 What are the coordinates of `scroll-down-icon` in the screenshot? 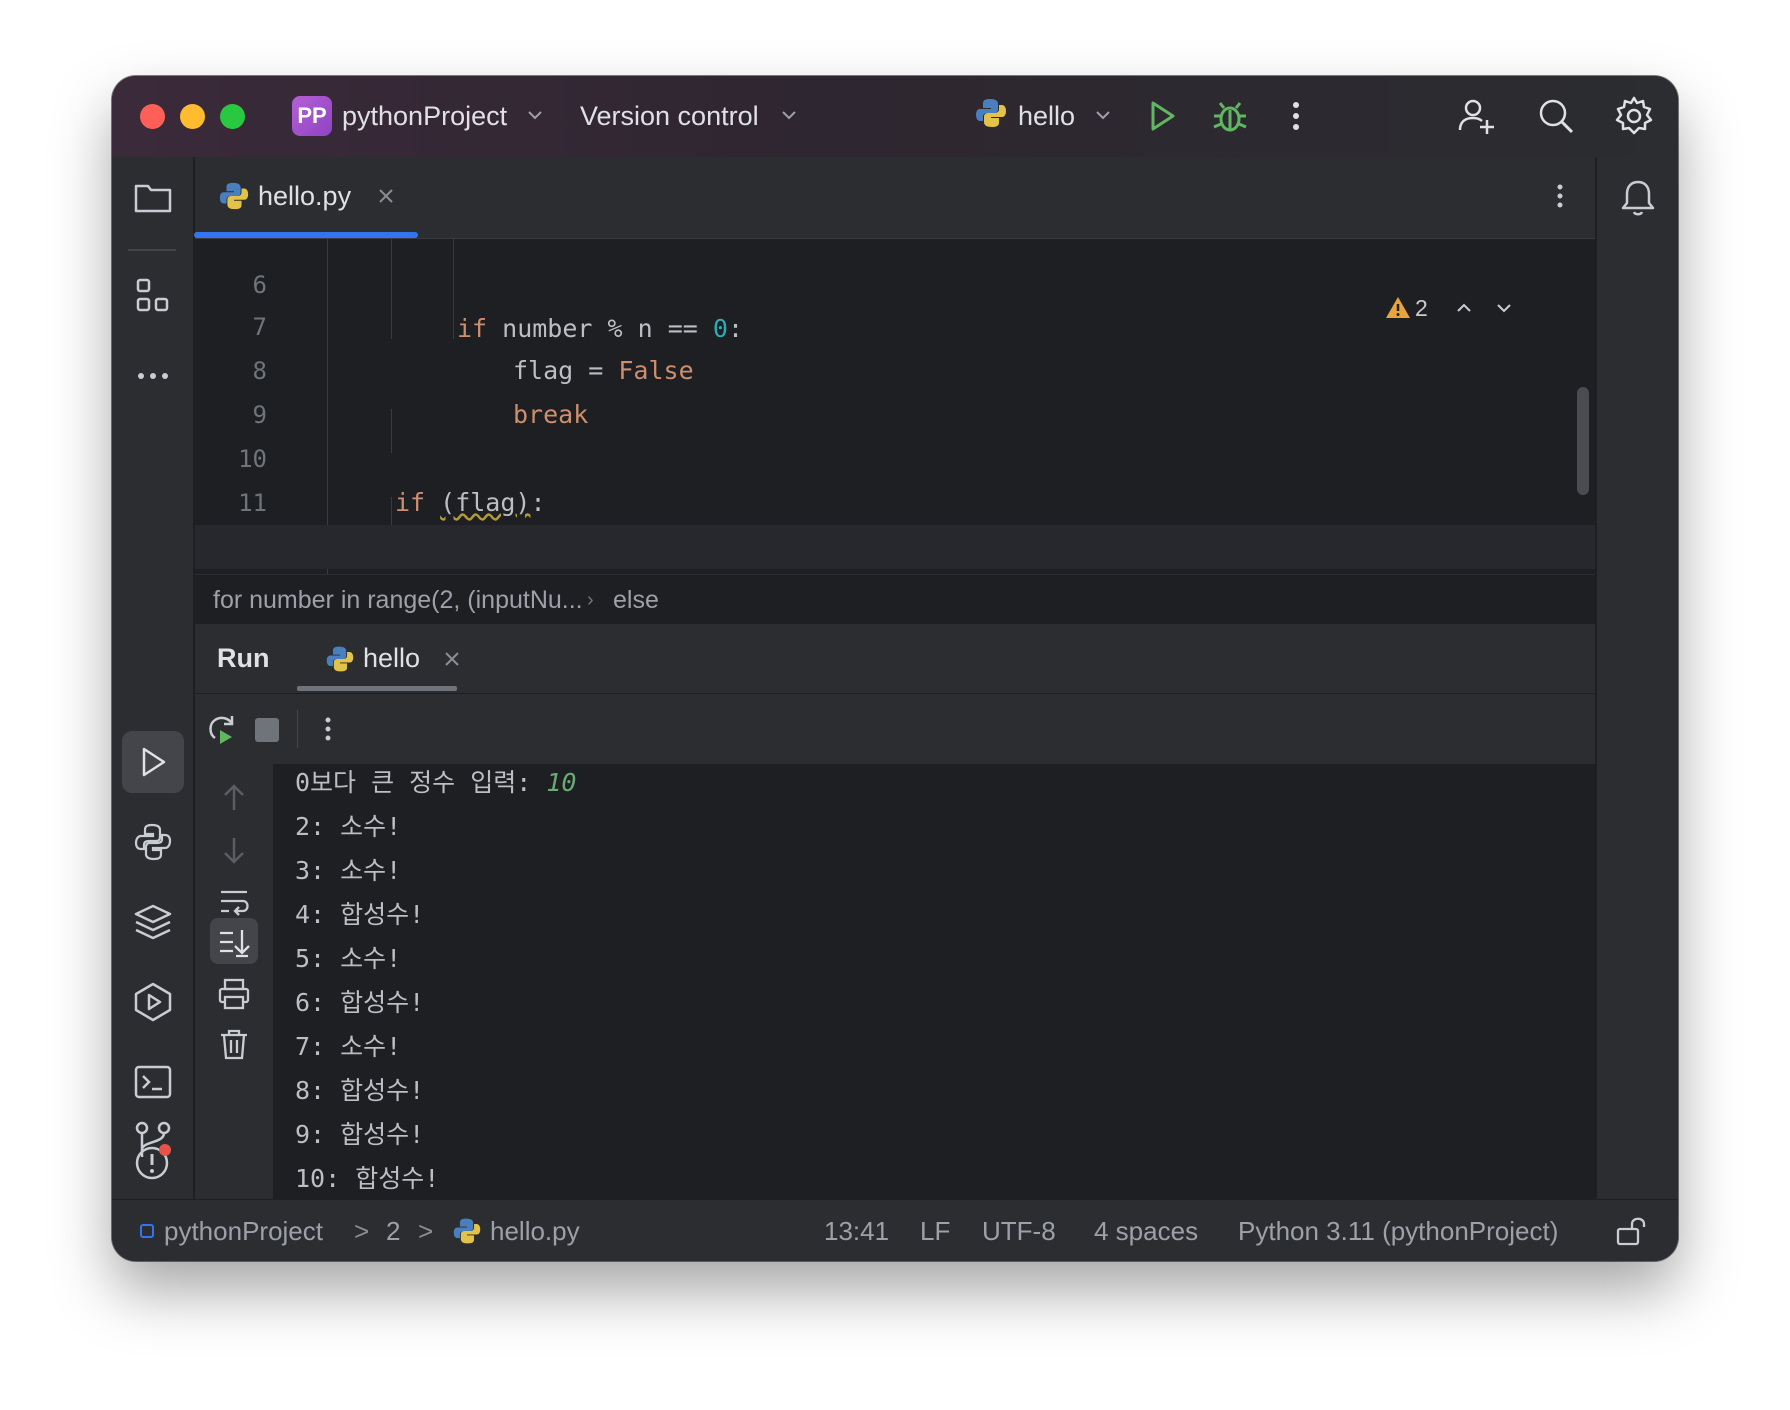 It's located at (234, 850).